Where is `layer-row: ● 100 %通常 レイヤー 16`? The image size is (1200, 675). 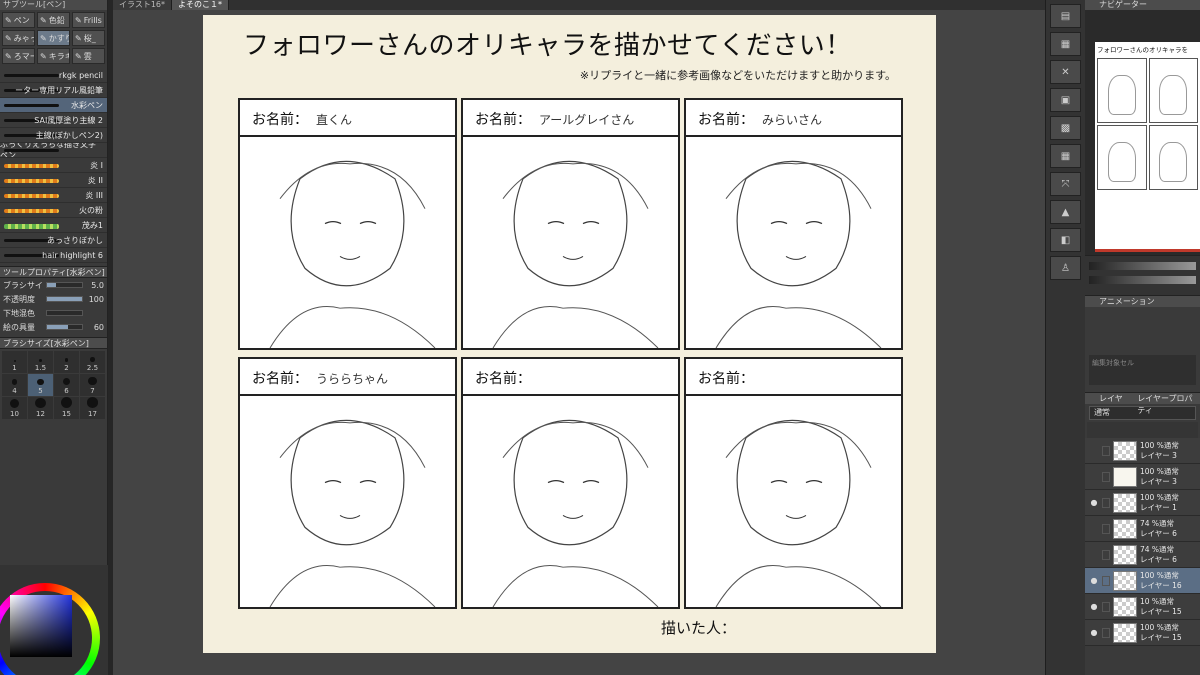 layer-row: ● 100 %通常 レイヤー 16 is located at coordinates (1142, 581).